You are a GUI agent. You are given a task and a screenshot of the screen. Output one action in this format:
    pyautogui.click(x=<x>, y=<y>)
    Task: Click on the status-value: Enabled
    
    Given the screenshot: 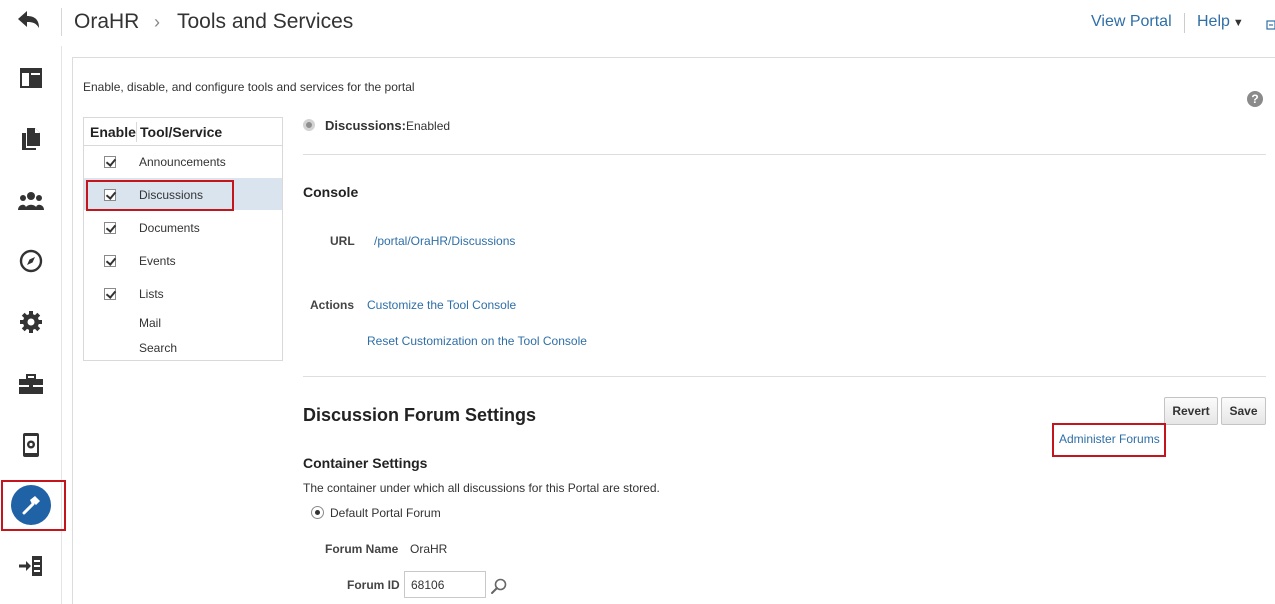 What is the action you would take?
    pyautogui.click(x=428, y=126)
    